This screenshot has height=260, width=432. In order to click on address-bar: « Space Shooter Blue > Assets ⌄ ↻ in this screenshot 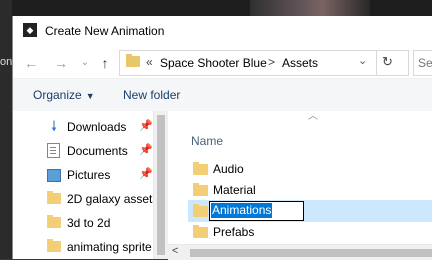, I will do `click(264, 63)`.